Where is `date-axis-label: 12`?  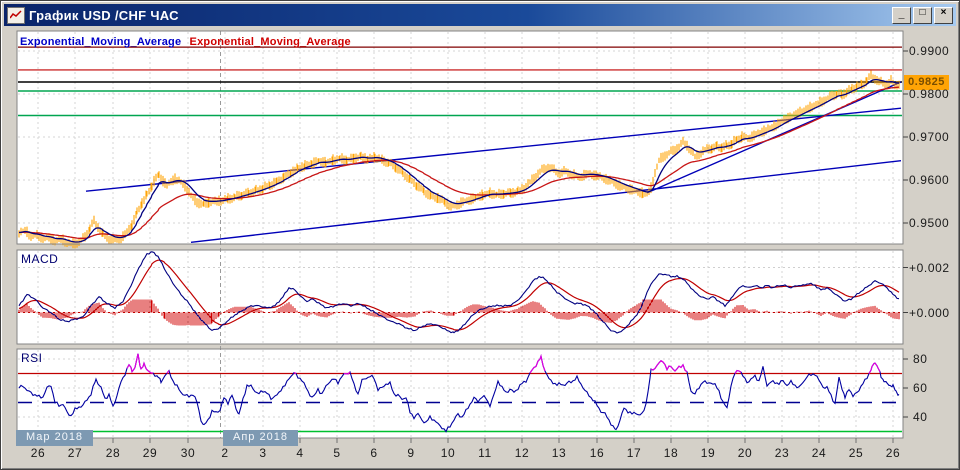
date-axis-label: 12 is located at coordinates (522, 453).